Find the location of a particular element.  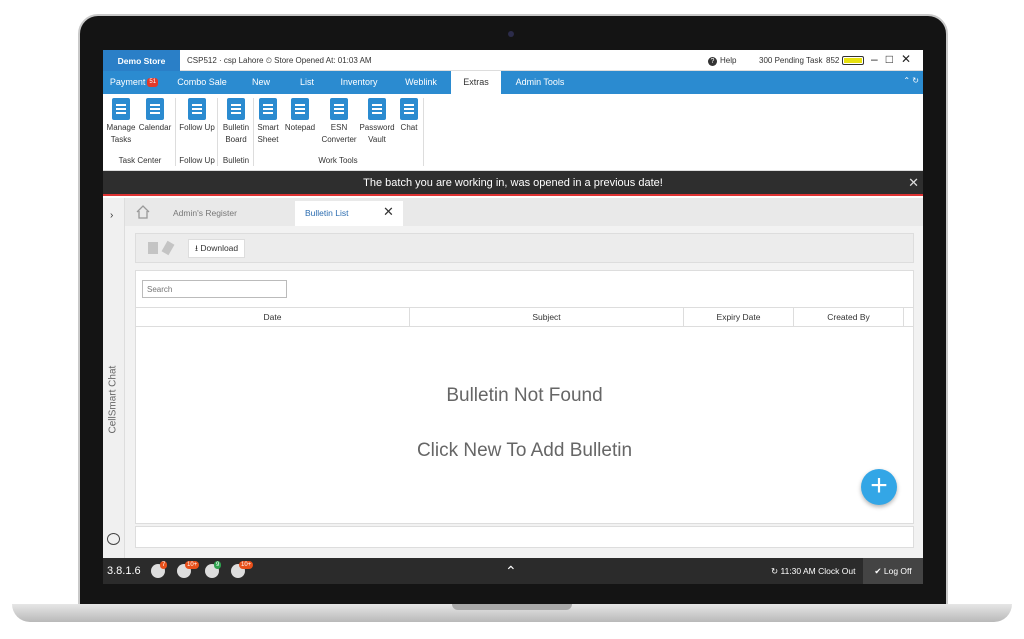

smart-sheet-label: Smart Sheet is located at coordinates (268, 133).